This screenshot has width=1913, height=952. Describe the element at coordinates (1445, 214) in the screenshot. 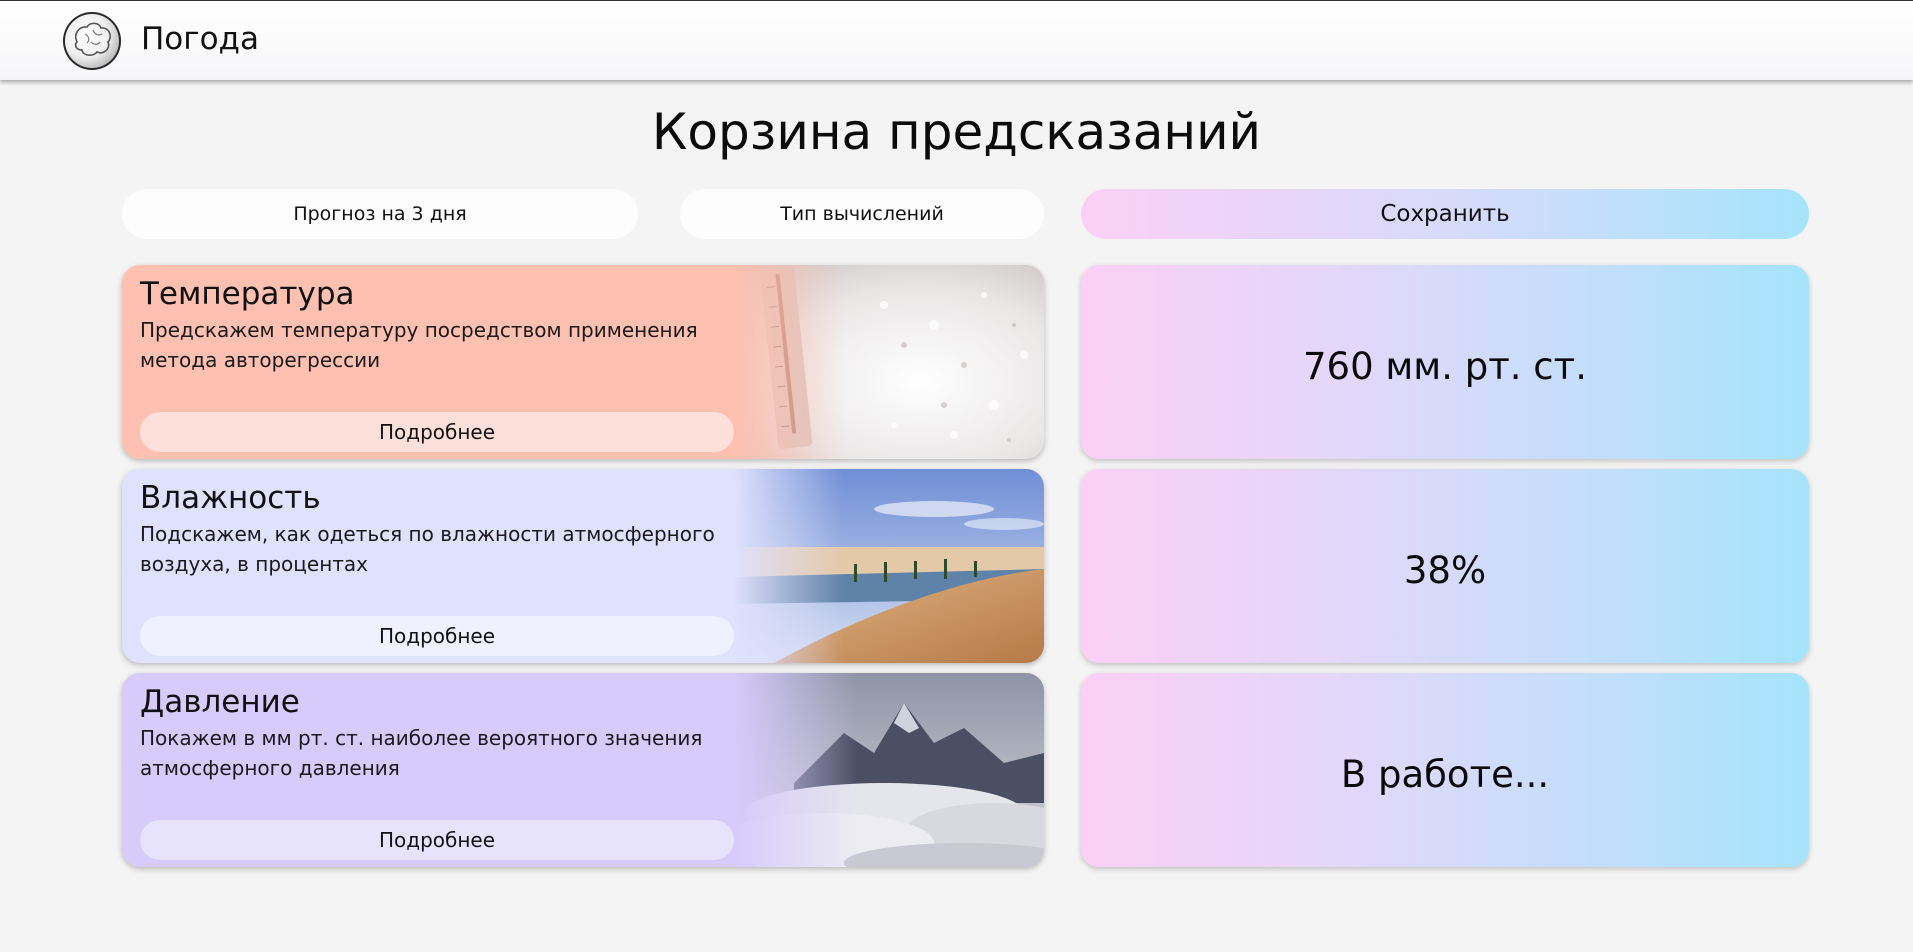

I see `save-button: Сохранить` at that location.